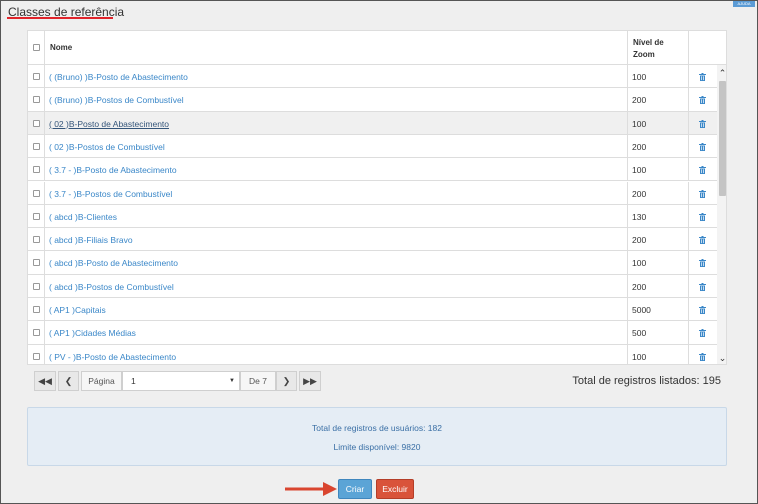 Image resolution: width=758 pixels, height=504 pixels. I want to click on row-name-link: ( abcd )B-Postos de Combustível, so click(111, 287).